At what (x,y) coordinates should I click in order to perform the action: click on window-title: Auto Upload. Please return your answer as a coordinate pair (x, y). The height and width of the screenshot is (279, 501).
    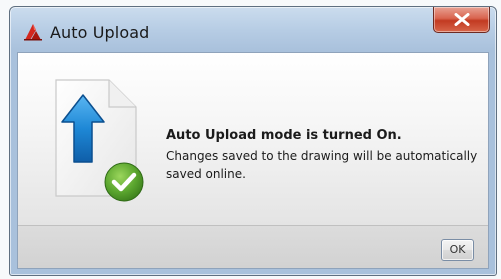
    Looking at the image, I should click on (100, 32).